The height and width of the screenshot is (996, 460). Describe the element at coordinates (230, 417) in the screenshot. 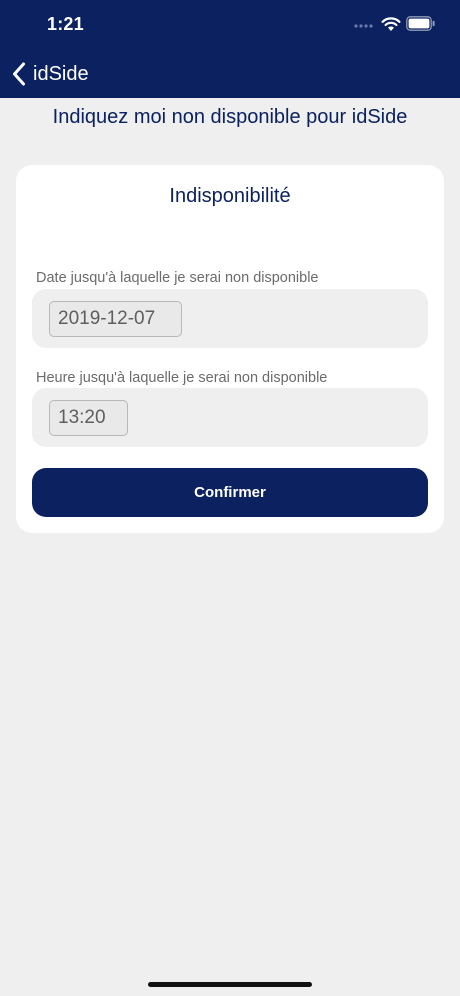

I see `time-field-container: 13:20` at that location.